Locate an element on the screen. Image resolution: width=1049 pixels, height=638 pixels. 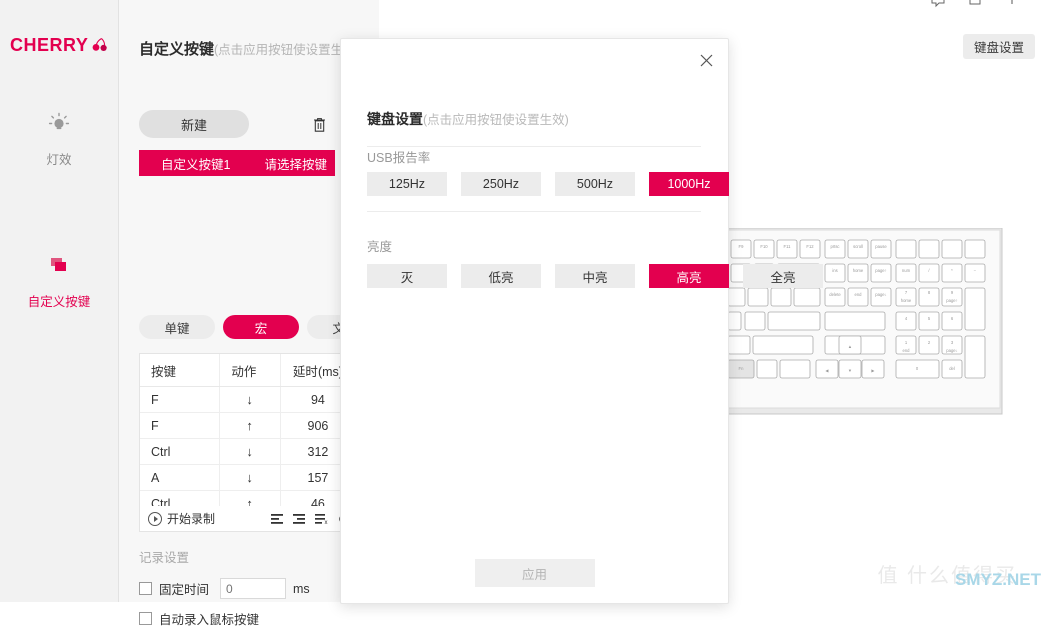
dialog-title-main: 键盘设置 is located at coordinates (395, 119).